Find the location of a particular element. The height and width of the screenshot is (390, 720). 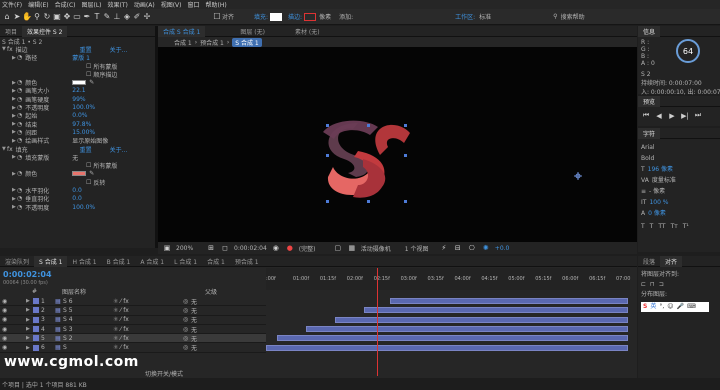

crumb-comp1: 合成 1 is located at coordinates (183, 42).